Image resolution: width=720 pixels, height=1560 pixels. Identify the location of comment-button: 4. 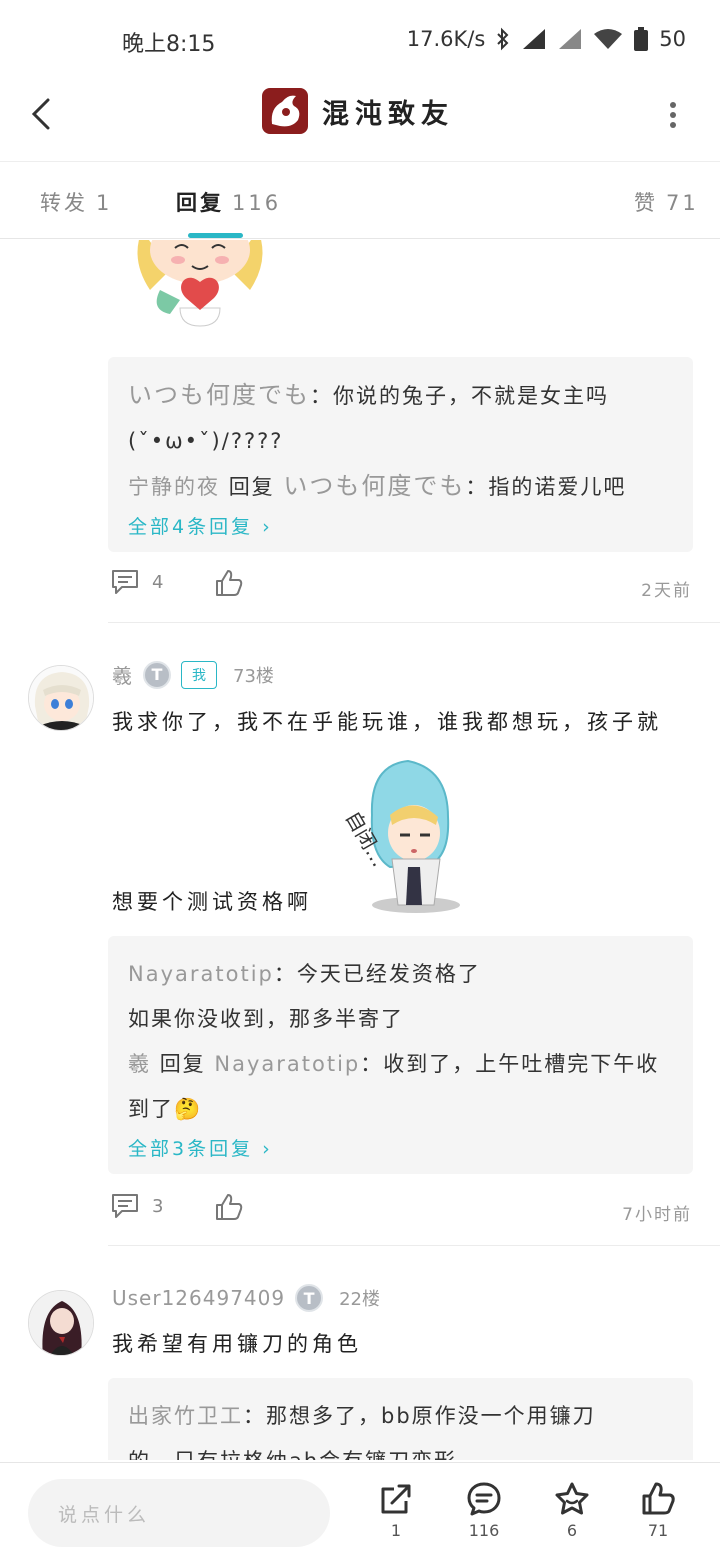
(136, 582).